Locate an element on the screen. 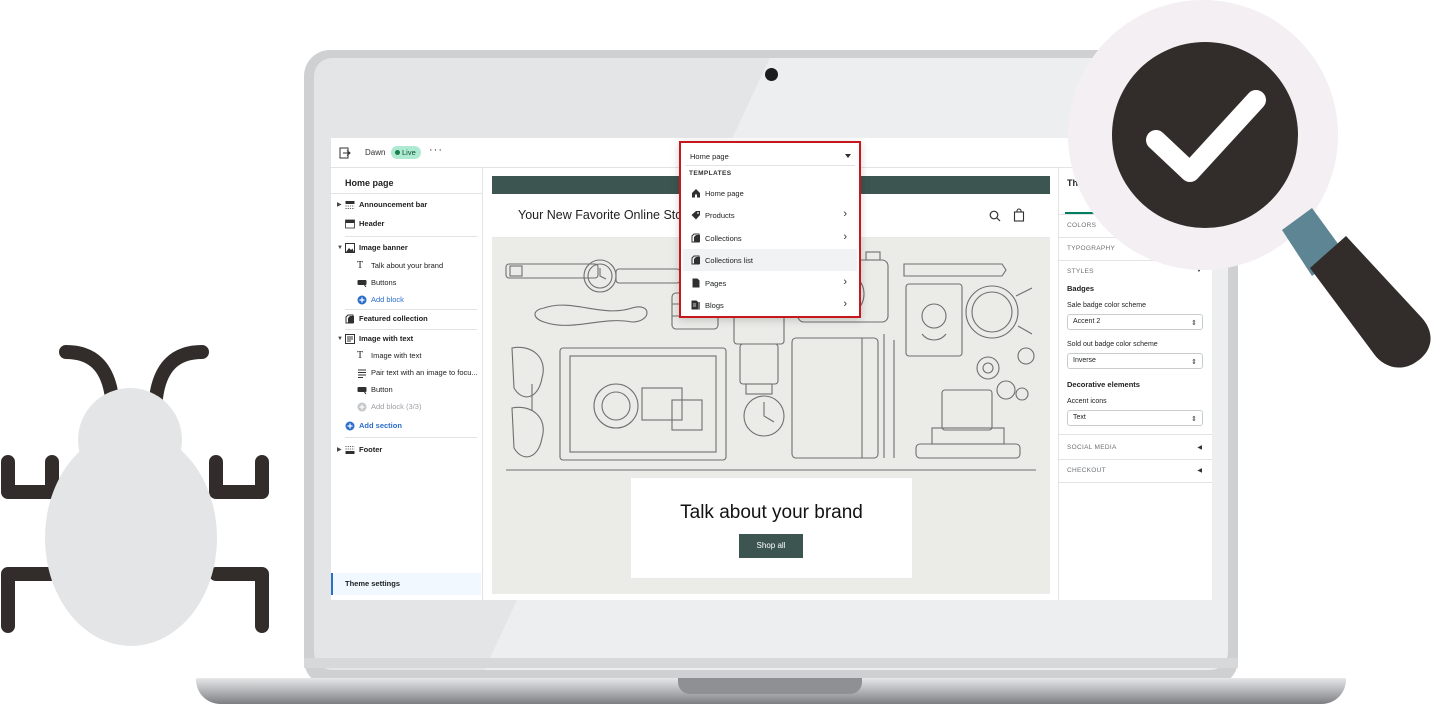  sidebar-item-label: Image with text is located at coordinates (396, 355).